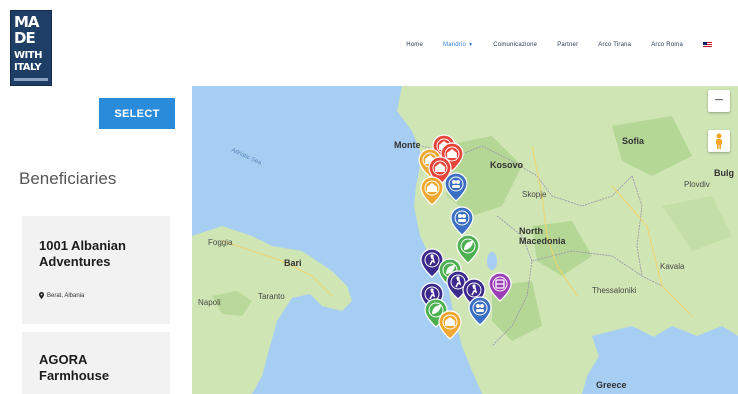  I want to click on zoom-out-button: −, so click(719, 101).